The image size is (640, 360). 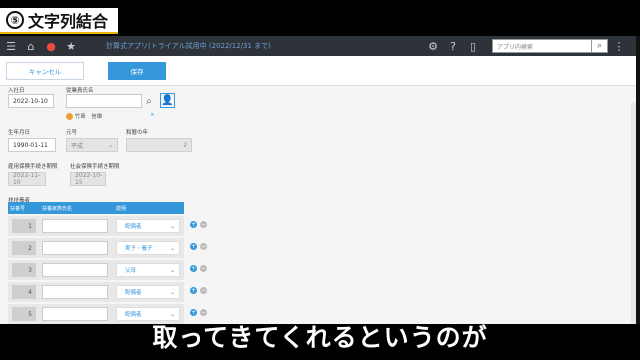 What do you see at coordinates (24, 226) in the screenshot?
I see `row-number: 1` at bounding box center [24, 226].